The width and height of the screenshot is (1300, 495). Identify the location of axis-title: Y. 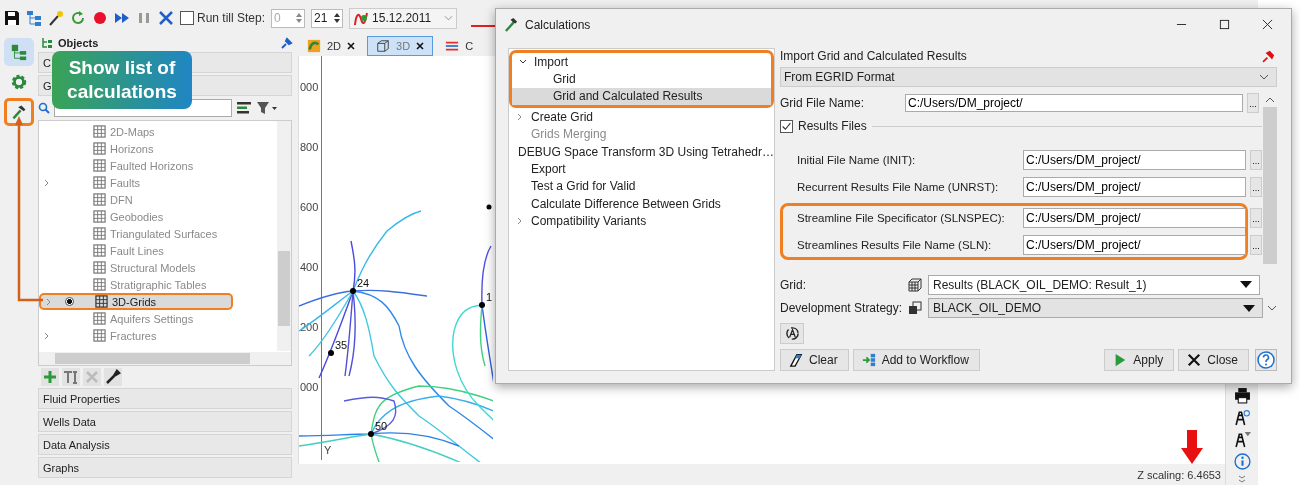
(328, 450).